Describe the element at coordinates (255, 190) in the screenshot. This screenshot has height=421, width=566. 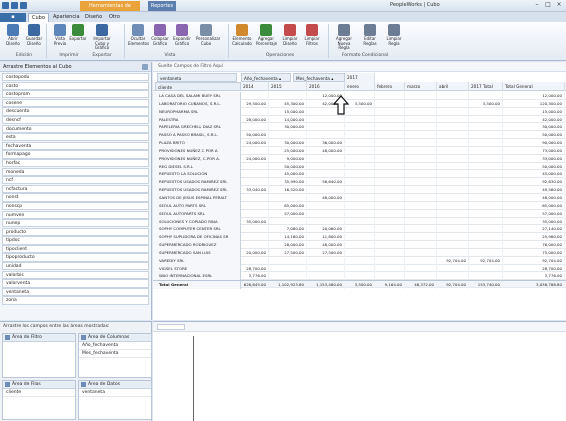
I see `pivot-cell: 33,040.00` at that location.